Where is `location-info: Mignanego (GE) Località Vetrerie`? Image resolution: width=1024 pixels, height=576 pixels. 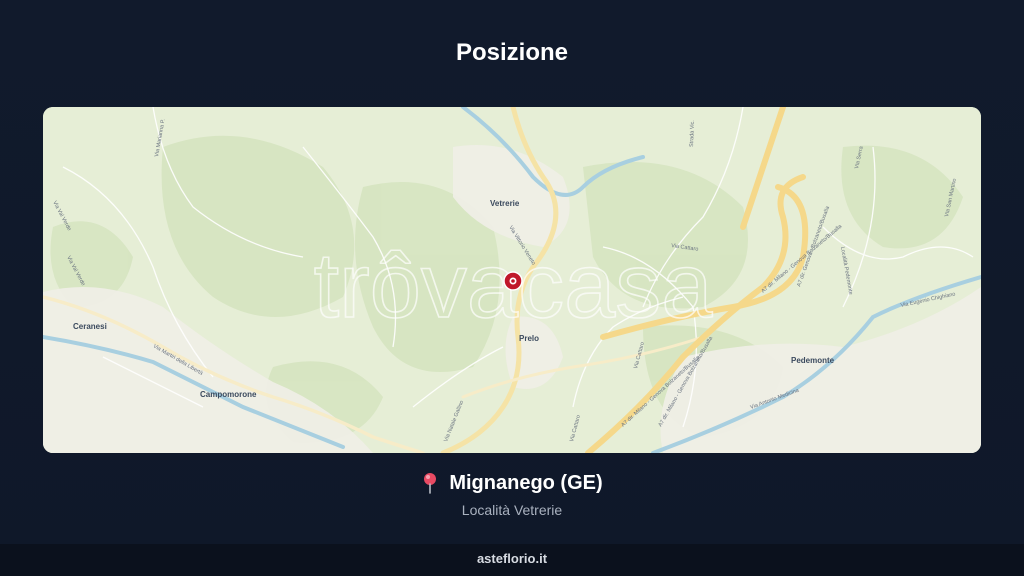 location-info: Mignanego (GE) Località Vetrerie is located at coordinates (512, 494).